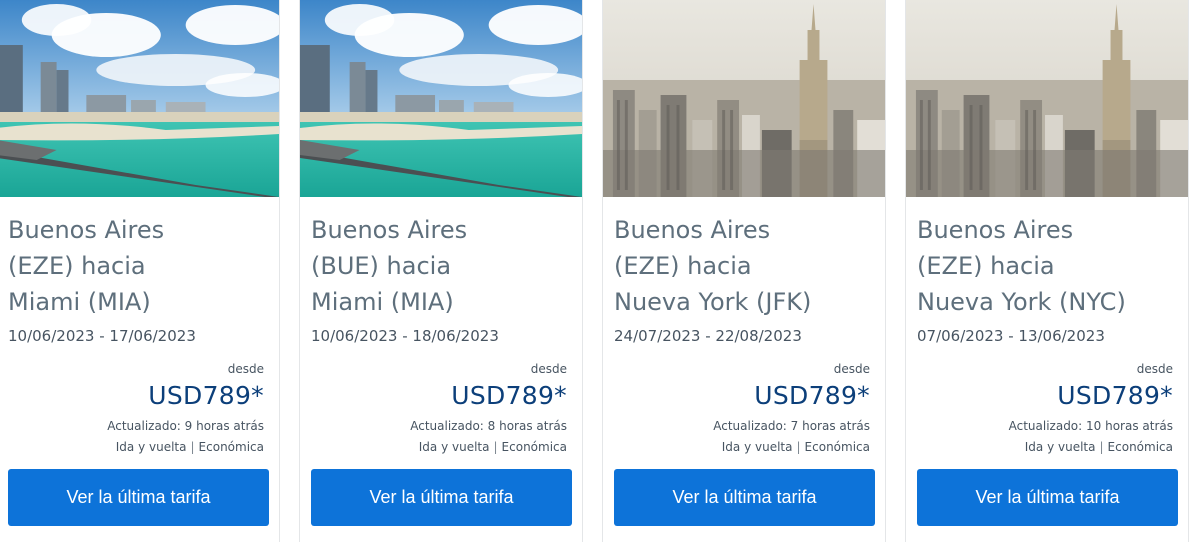 The image size is (1200, 542). I want to click on updated-time: Actualizado: 8 horas atrás, so click(488, 426).